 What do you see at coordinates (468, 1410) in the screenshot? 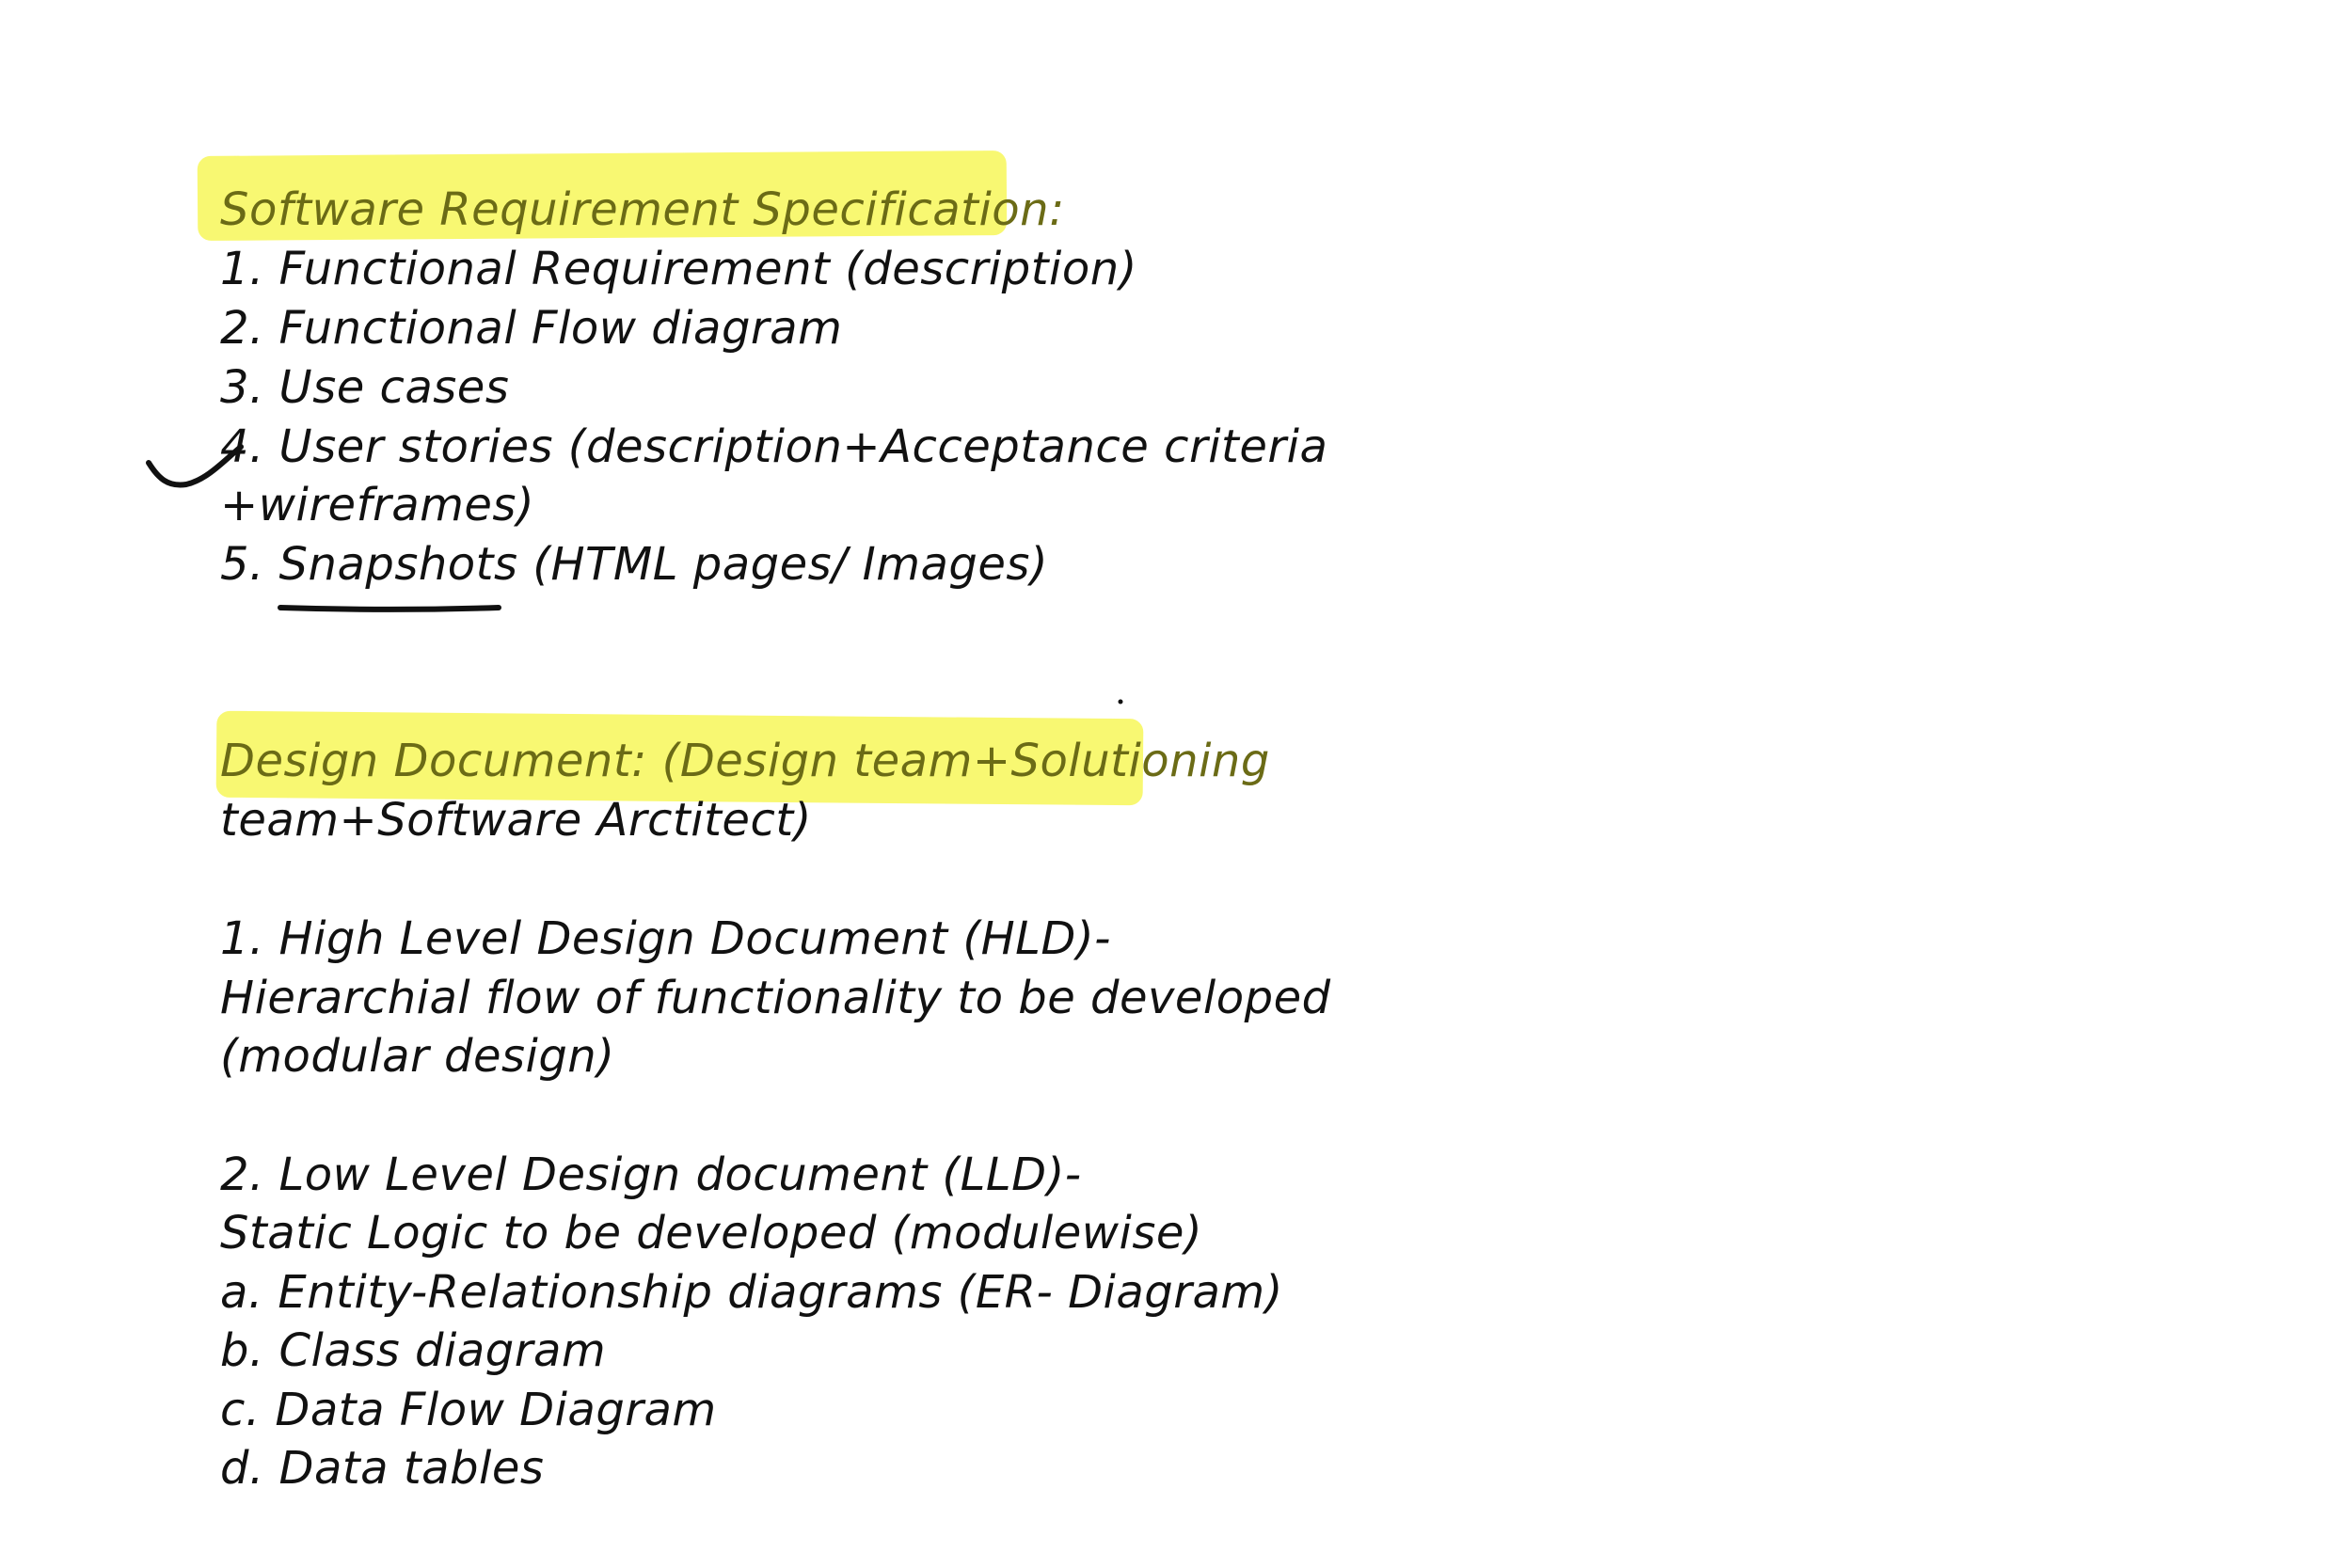
I see `lld-line: c. Data Flow Diagram` at bounding box center [468, 1410].